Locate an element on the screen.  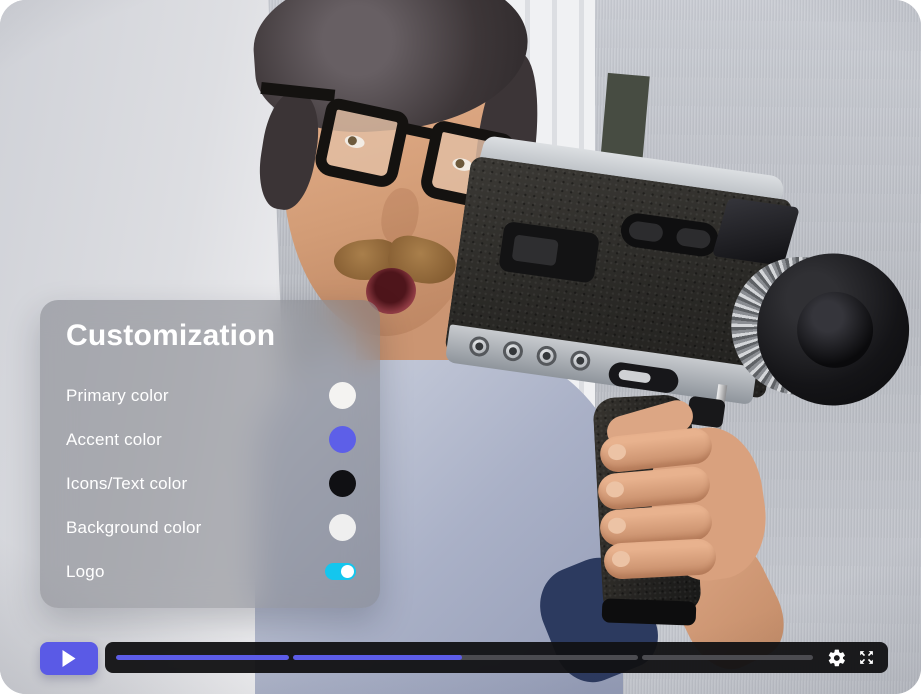
photo-camera-grip-cap is located at coordinates (649, 612).